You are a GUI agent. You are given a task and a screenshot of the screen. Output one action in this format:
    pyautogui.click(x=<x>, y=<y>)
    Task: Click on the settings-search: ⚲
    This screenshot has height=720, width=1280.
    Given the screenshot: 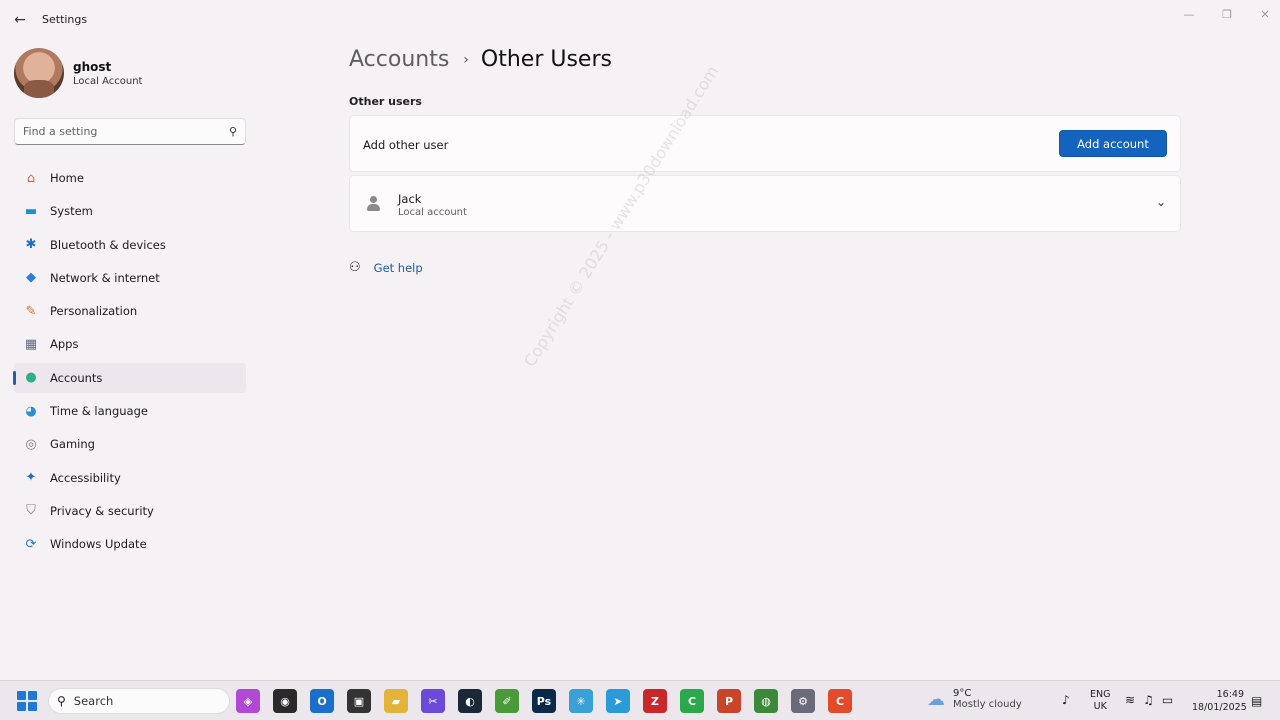 What is the action you would take?
    pyautogui.click(x=130, y=131)
    